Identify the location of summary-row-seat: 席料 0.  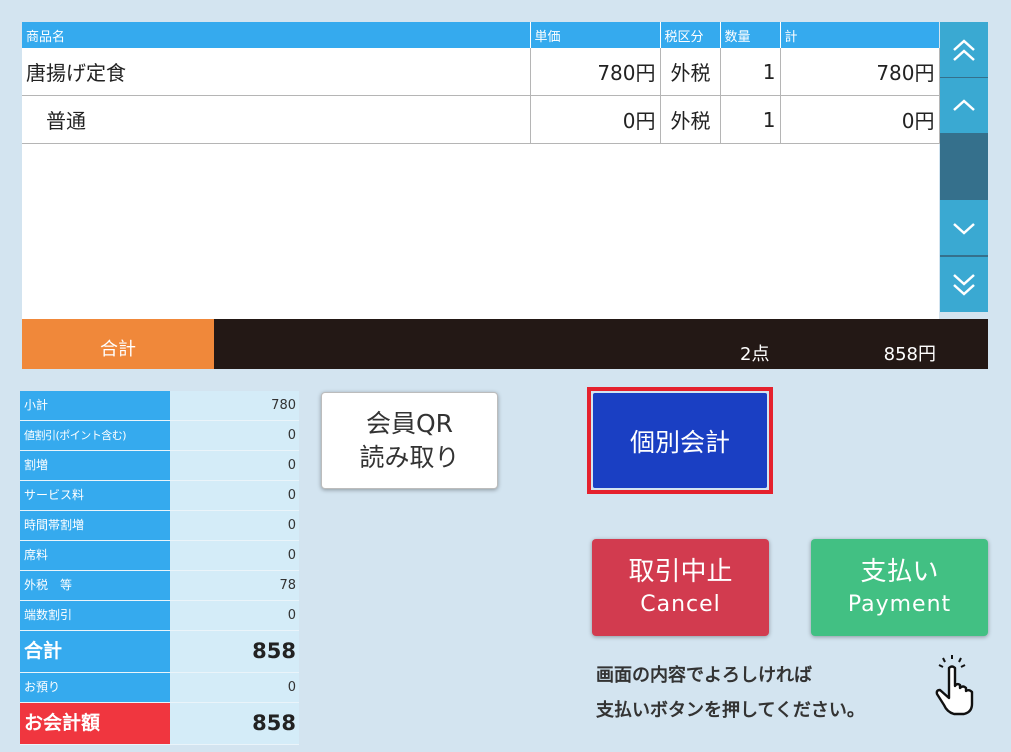
(159, 556).